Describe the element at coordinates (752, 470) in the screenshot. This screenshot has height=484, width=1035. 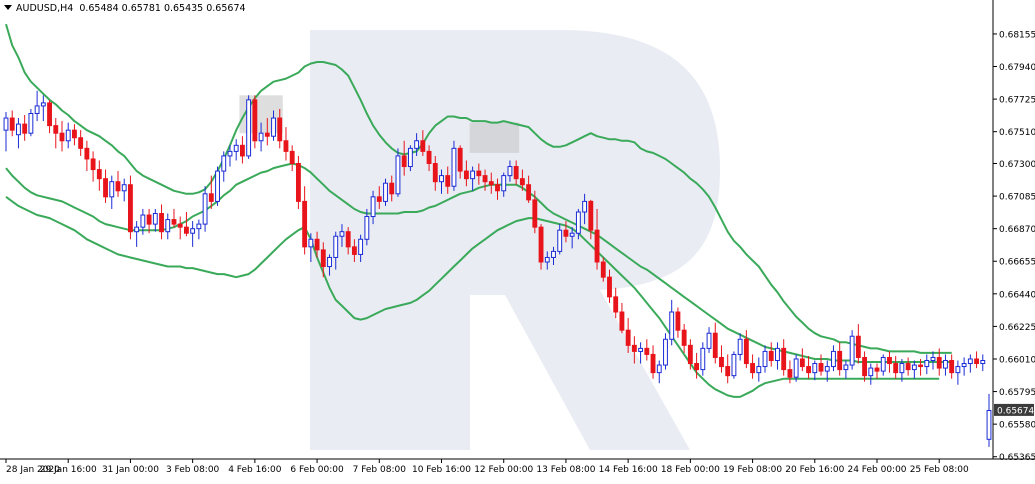
I see `x-tick-label: 19 Feb 08:00` at that location.